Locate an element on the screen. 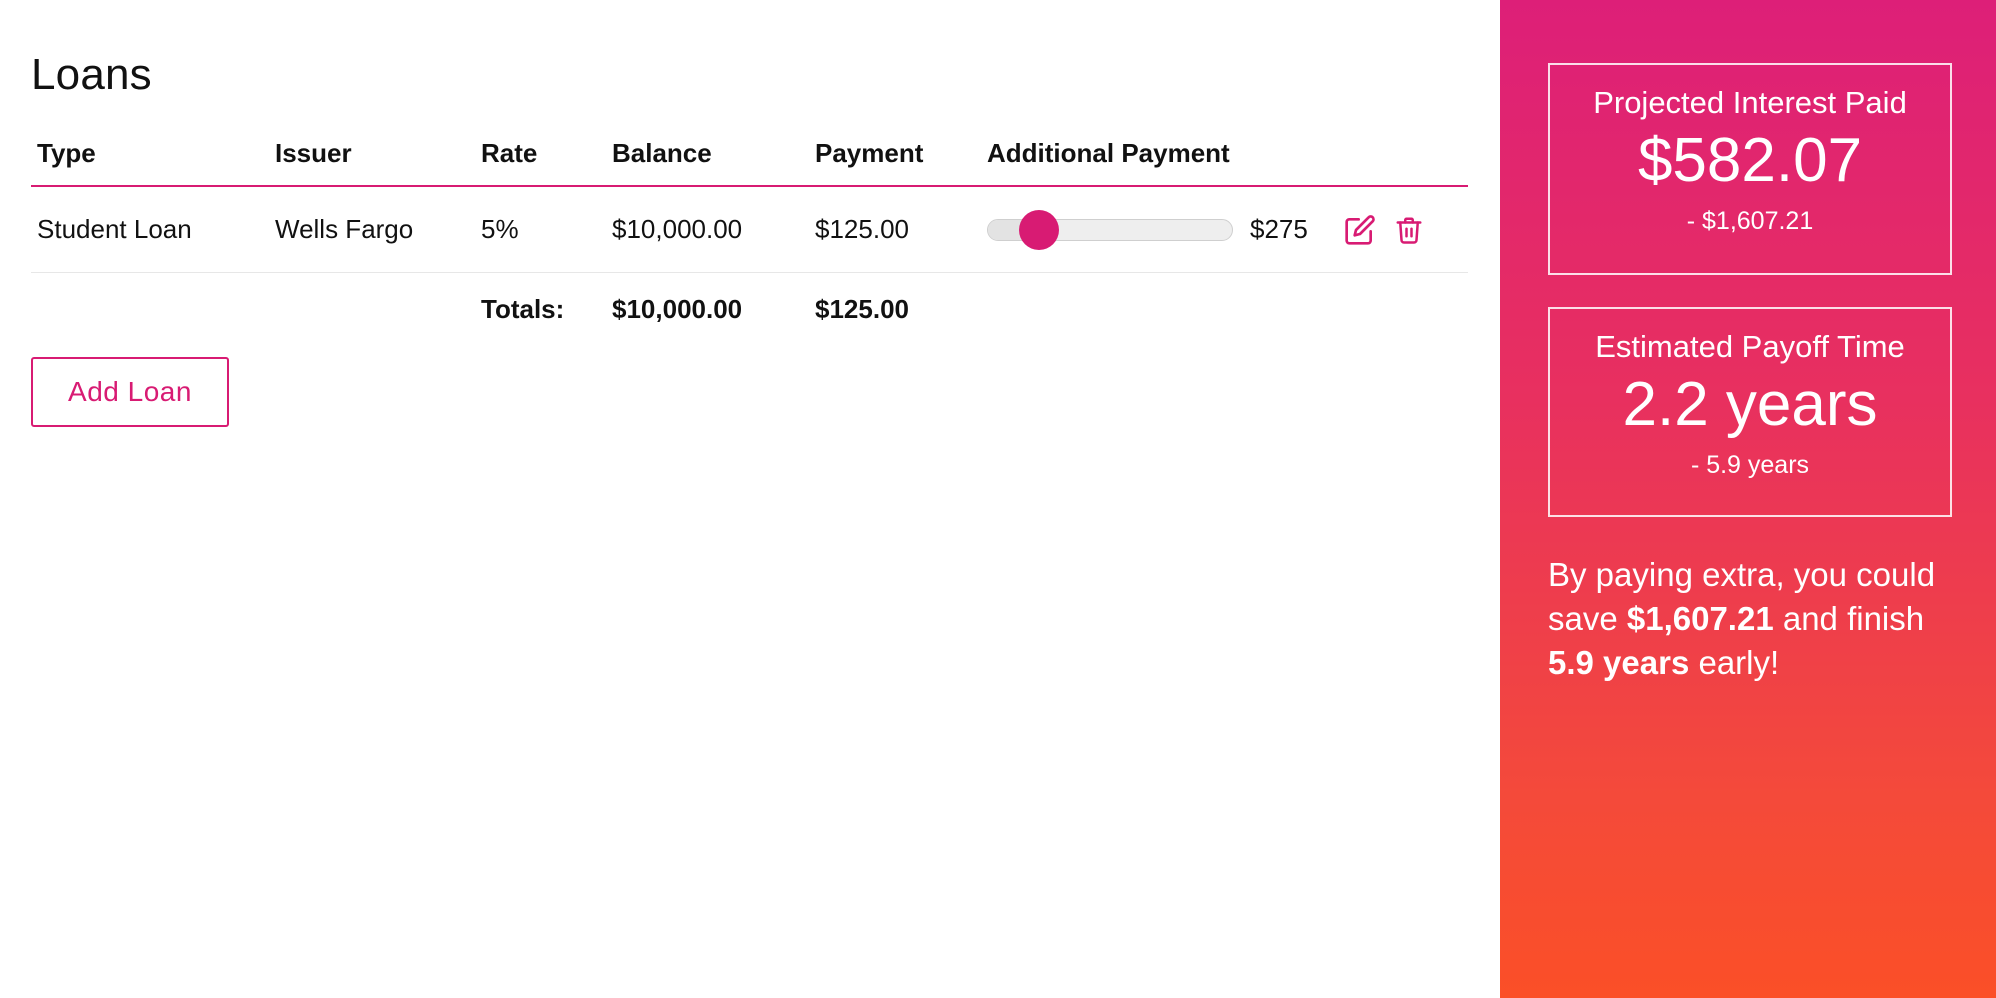 The width and height of the screenshot is (1996, 998). trash-icon is located at coordinates (1409, 229).